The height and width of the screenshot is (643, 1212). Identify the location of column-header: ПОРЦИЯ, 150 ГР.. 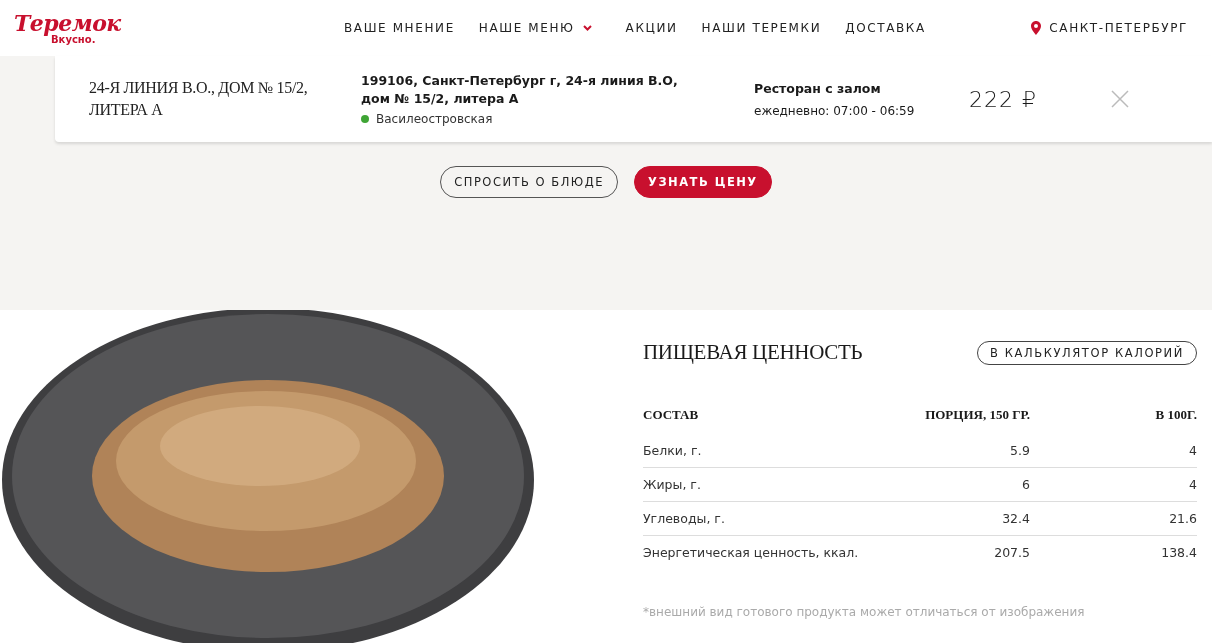
(977, 415).